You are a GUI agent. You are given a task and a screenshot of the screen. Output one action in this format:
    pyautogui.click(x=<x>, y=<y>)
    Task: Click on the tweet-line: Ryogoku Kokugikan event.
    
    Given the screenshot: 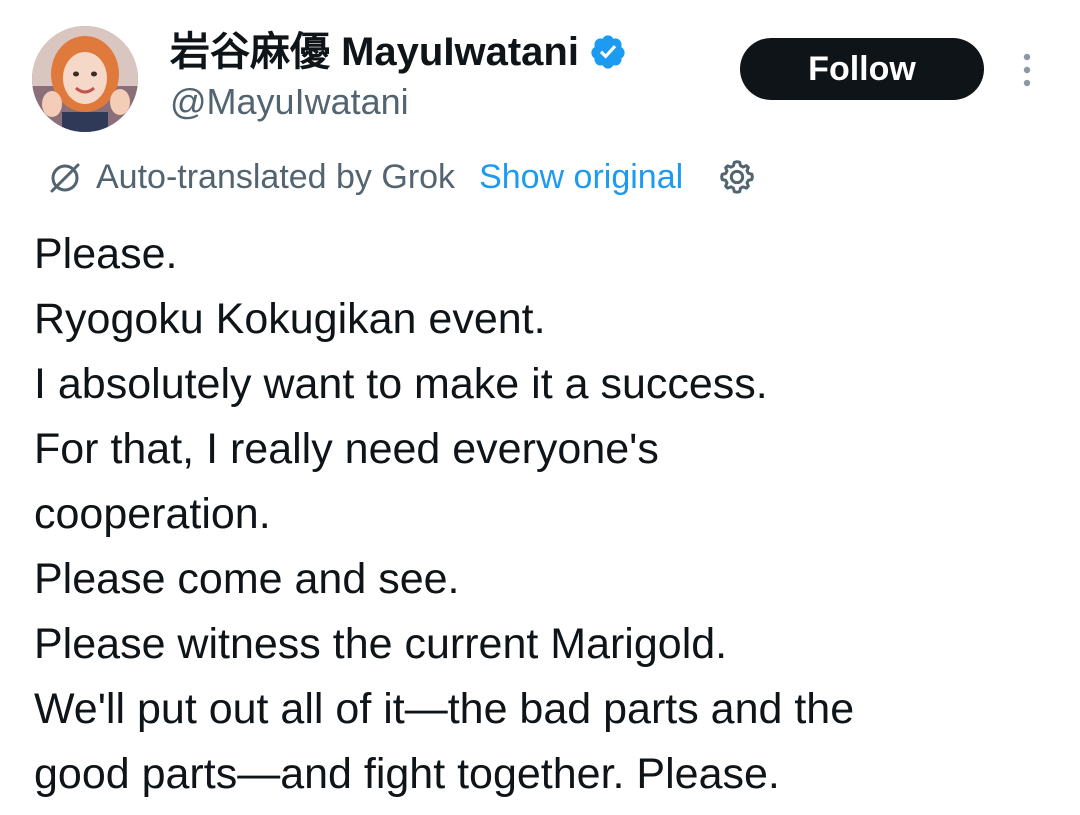 What is the action you would take?
    pyautogui.click(x=290, y=319)
    